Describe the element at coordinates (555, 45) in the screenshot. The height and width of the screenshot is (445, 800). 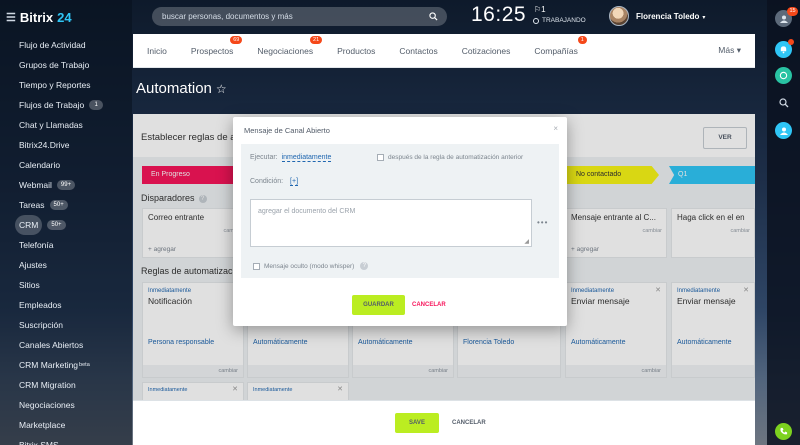
I see `tab-companias: Compañías 1` at that location.